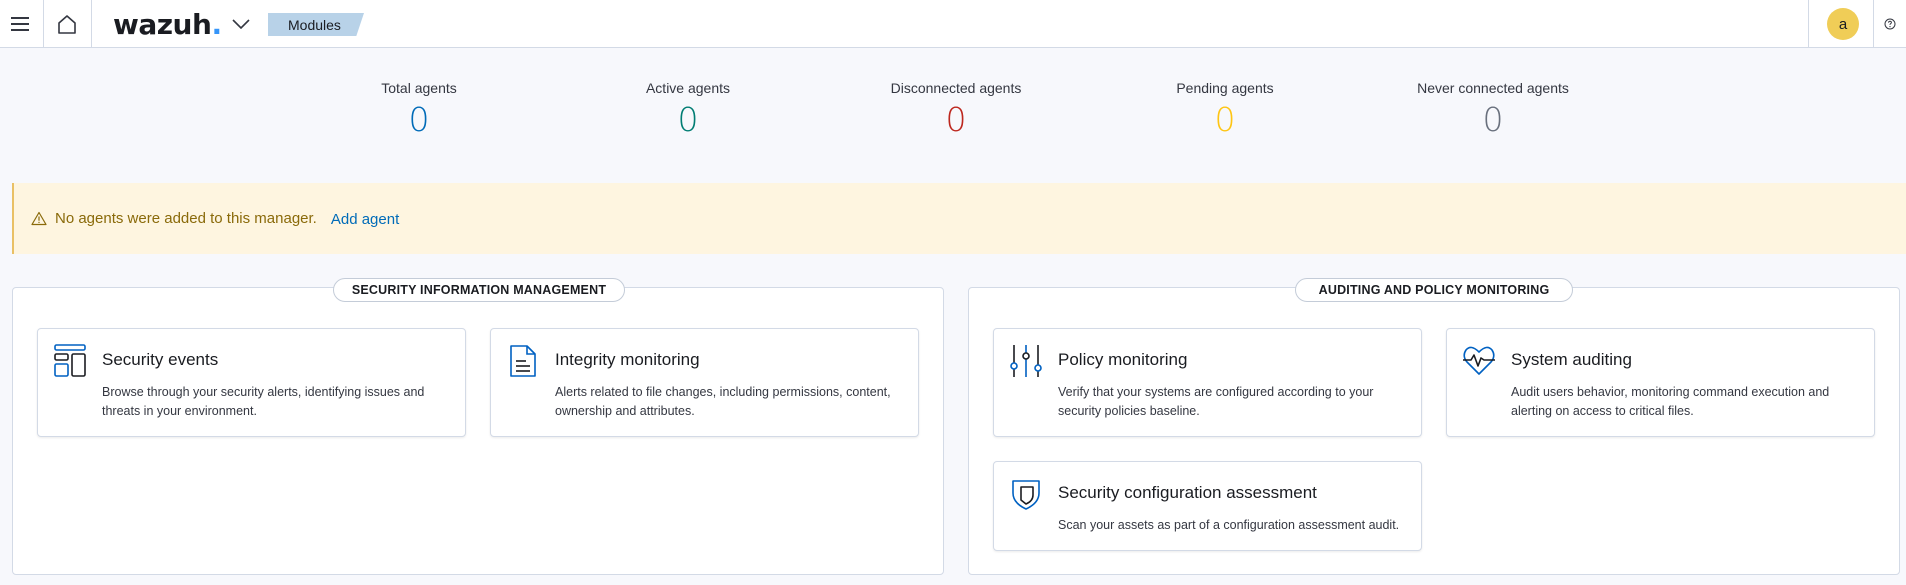  I want to click on top-header: wazuh. Modules a, so click(953, 24).